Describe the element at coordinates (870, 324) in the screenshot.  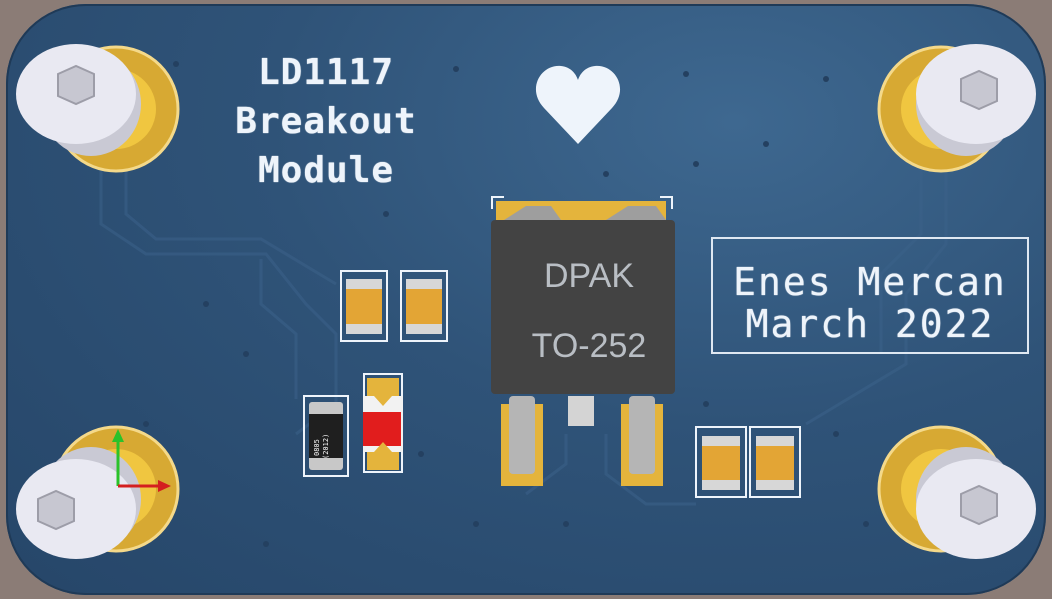
I see `author-date: March 2022` at that location.